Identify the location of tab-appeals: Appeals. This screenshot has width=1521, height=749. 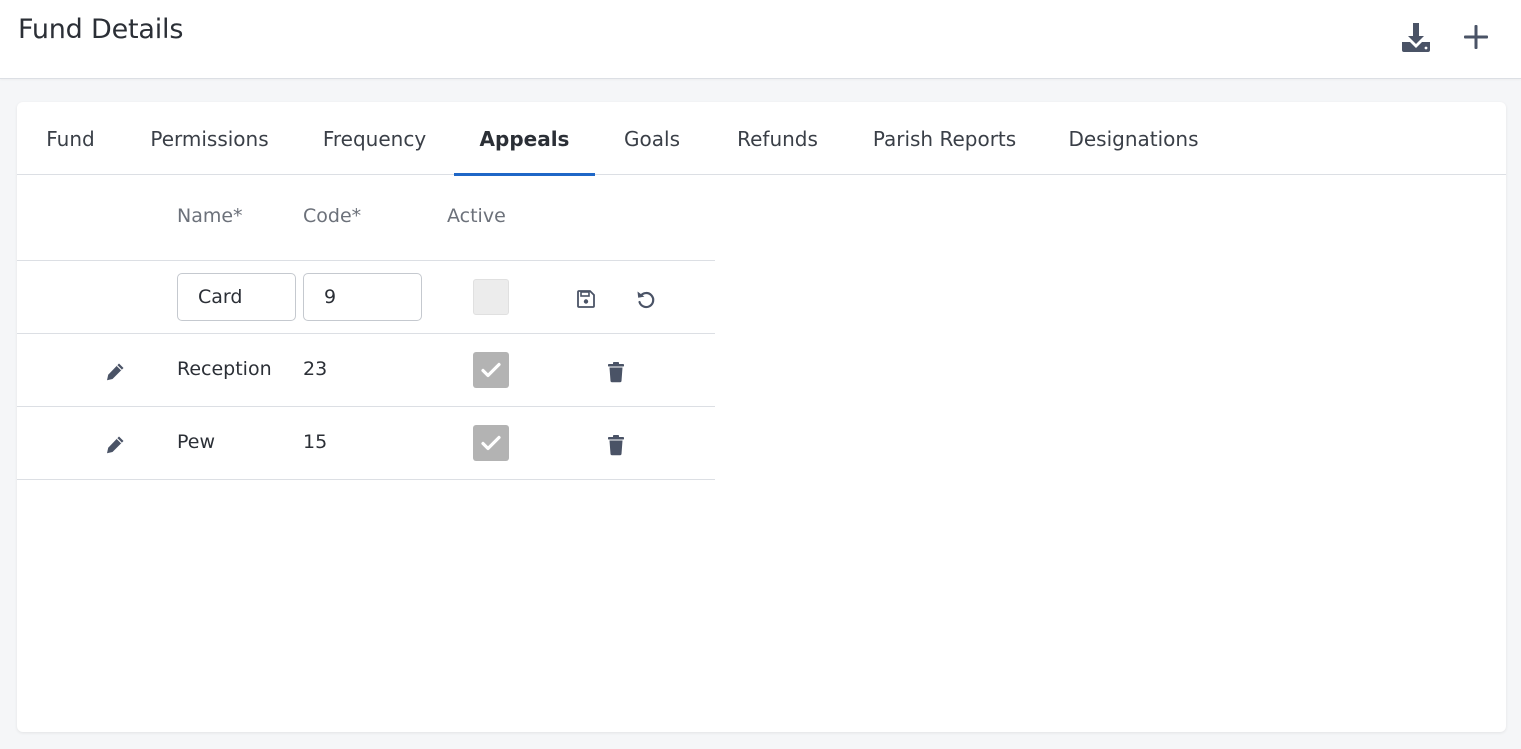
(524, 139).